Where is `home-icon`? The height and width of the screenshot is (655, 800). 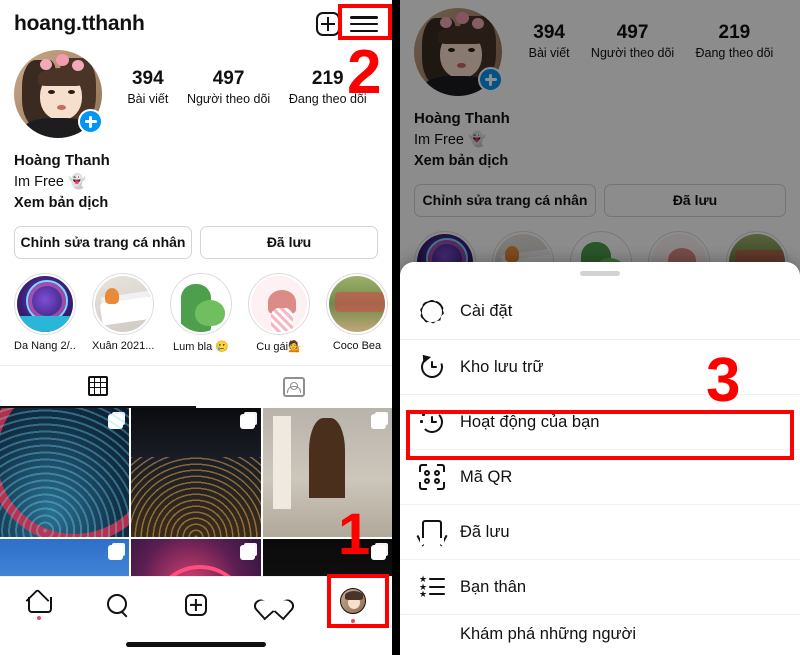 home-icon is located at coordinates (40, 602).